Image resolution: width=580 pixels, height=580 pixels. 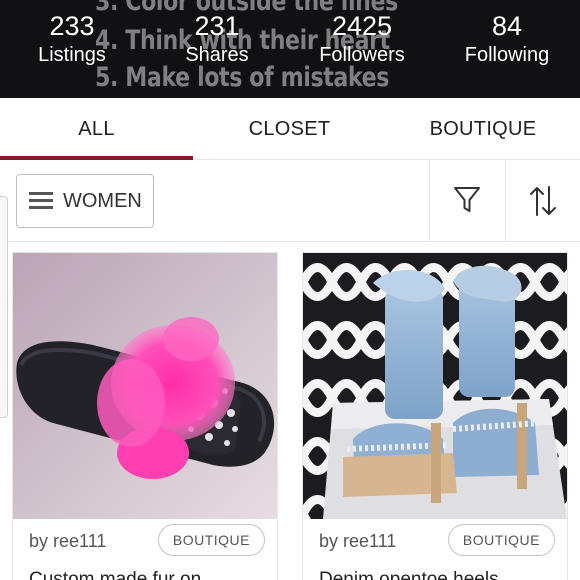 I want to click on stat-value: 2425, so click(x=362, y=26).